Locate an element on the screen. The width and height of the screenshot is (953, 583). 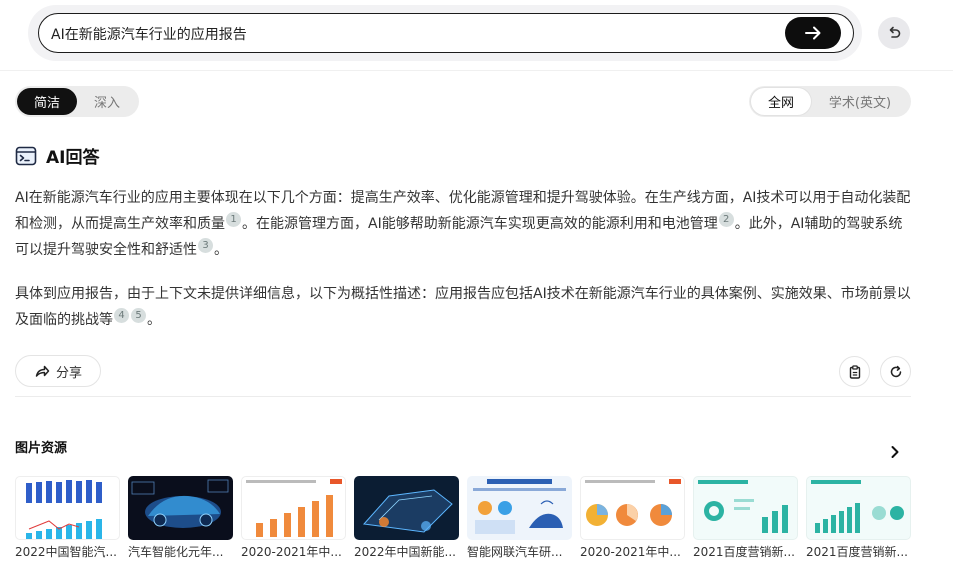
search-bar: AI在新能源汽车行业的应用报告 is located at coordinates (445, 33).